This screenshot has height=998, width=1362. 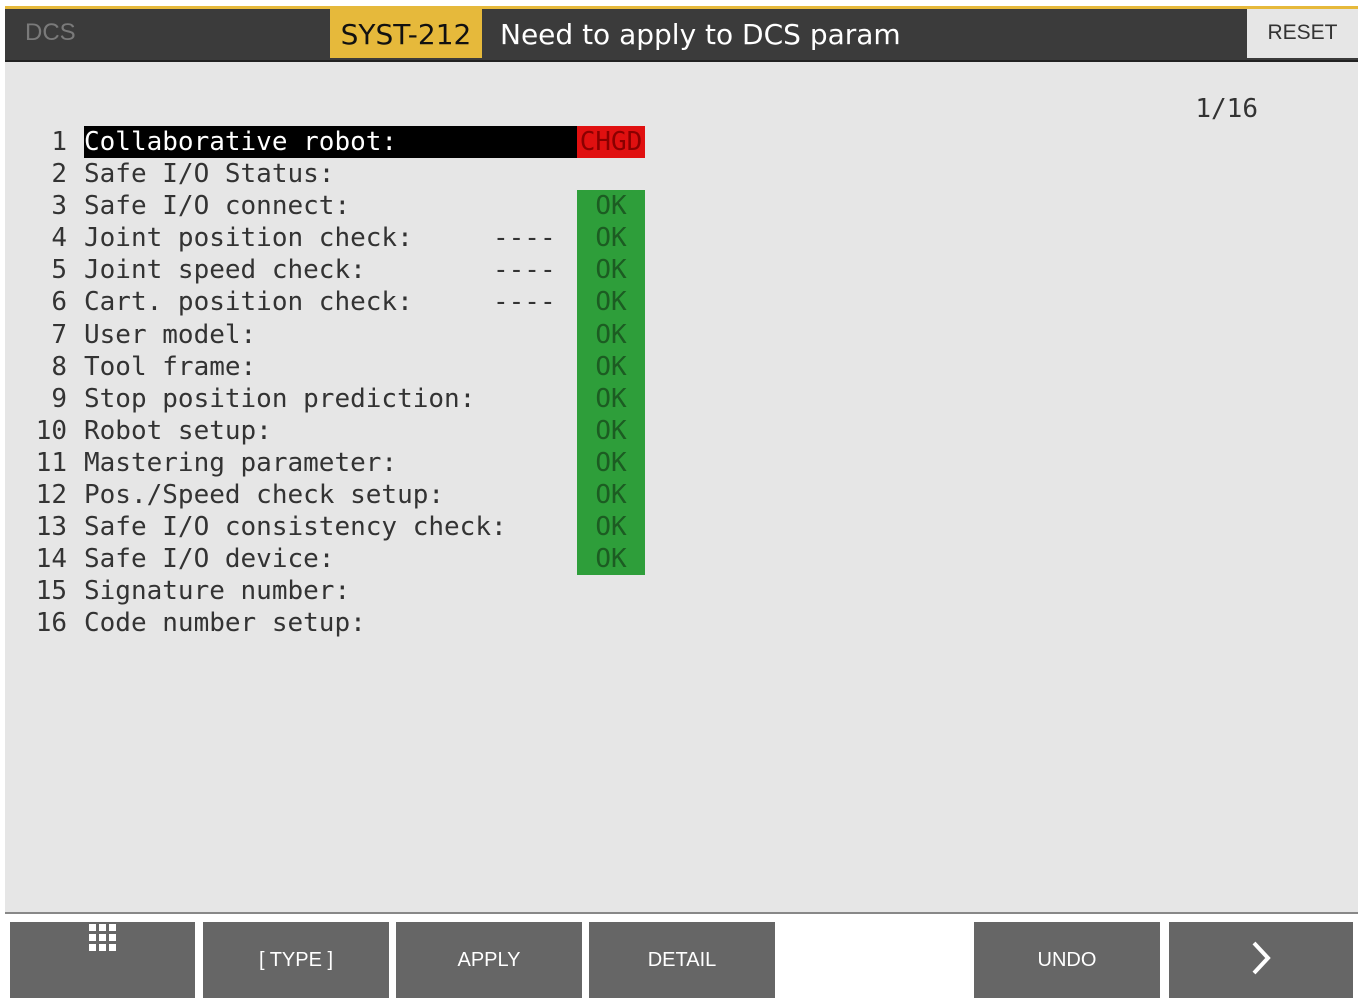 I want to click on item-number: 2, so click(x=59, y=174).